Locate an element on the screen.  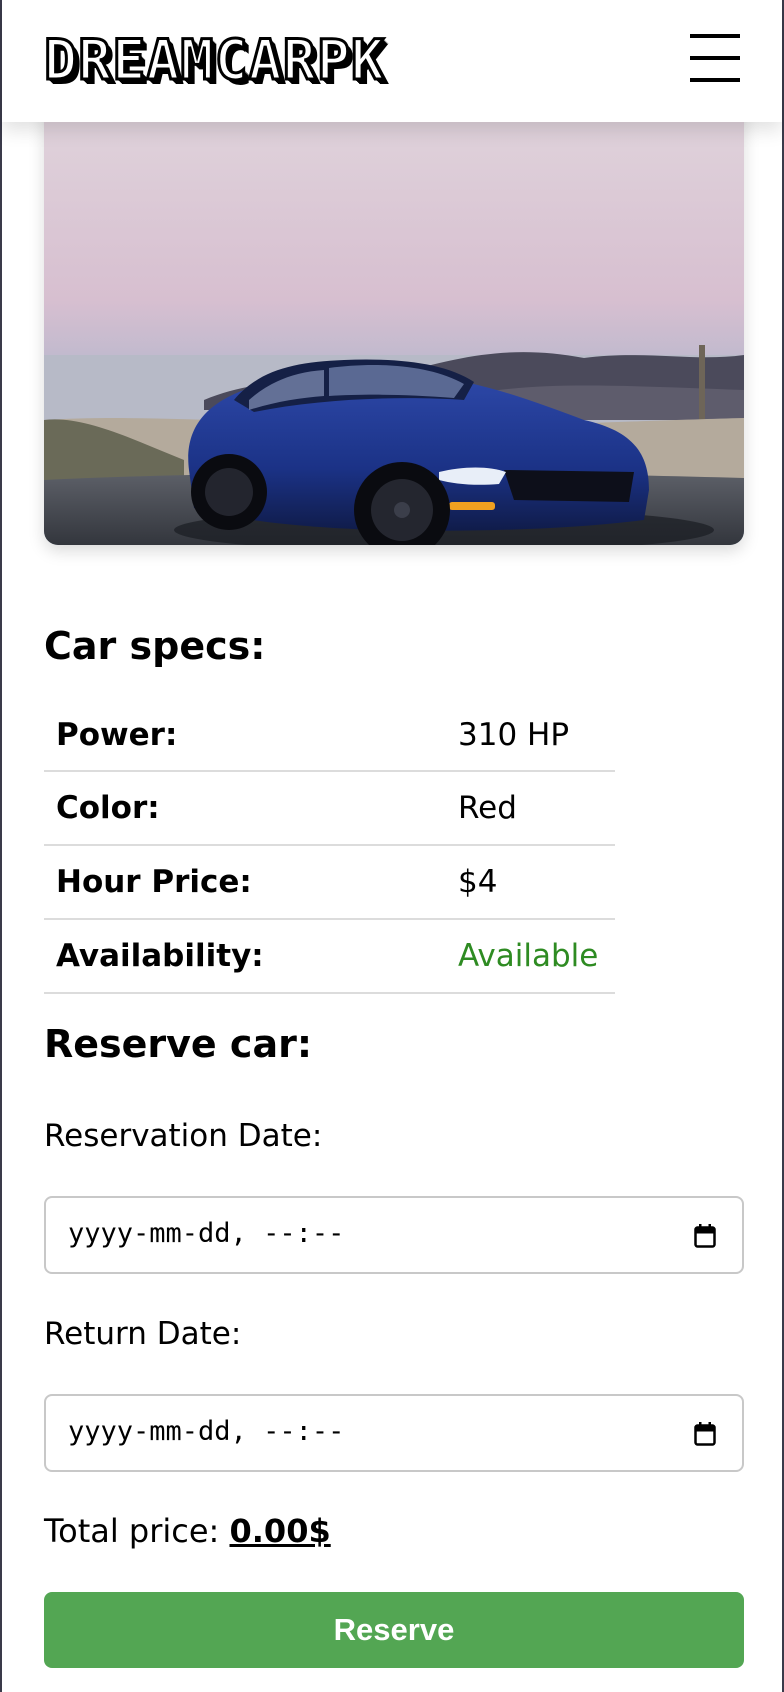
spec-value: $4 is located at coordinates (529, 882).